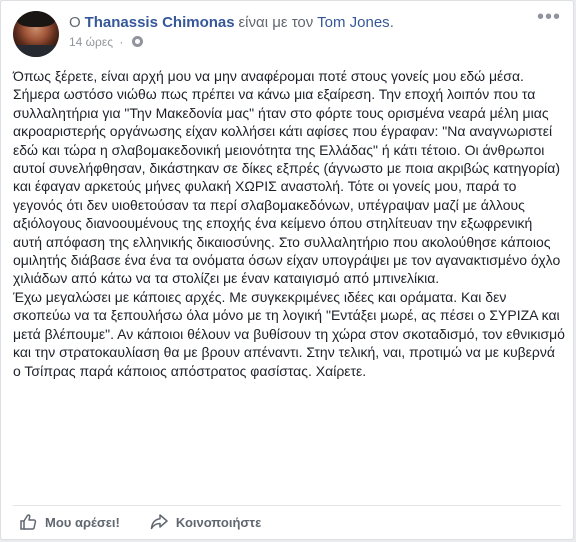  Describe the element at coordinates (391, 22) in the screenshot. I see `tagged-suffix: .` at that location.